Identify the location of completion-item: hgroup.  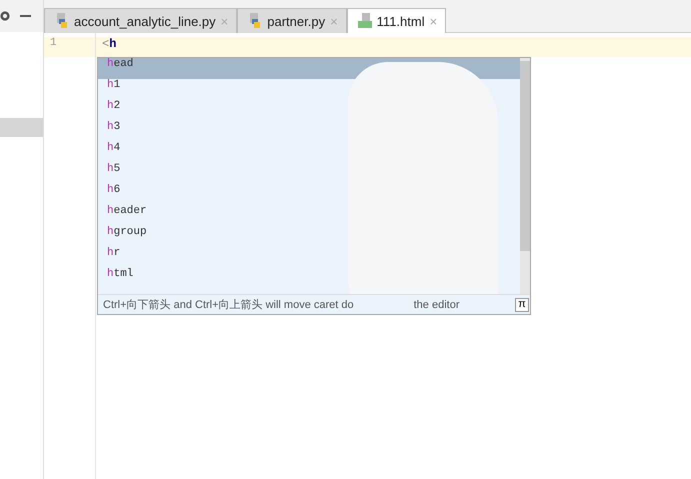
(309, 236).